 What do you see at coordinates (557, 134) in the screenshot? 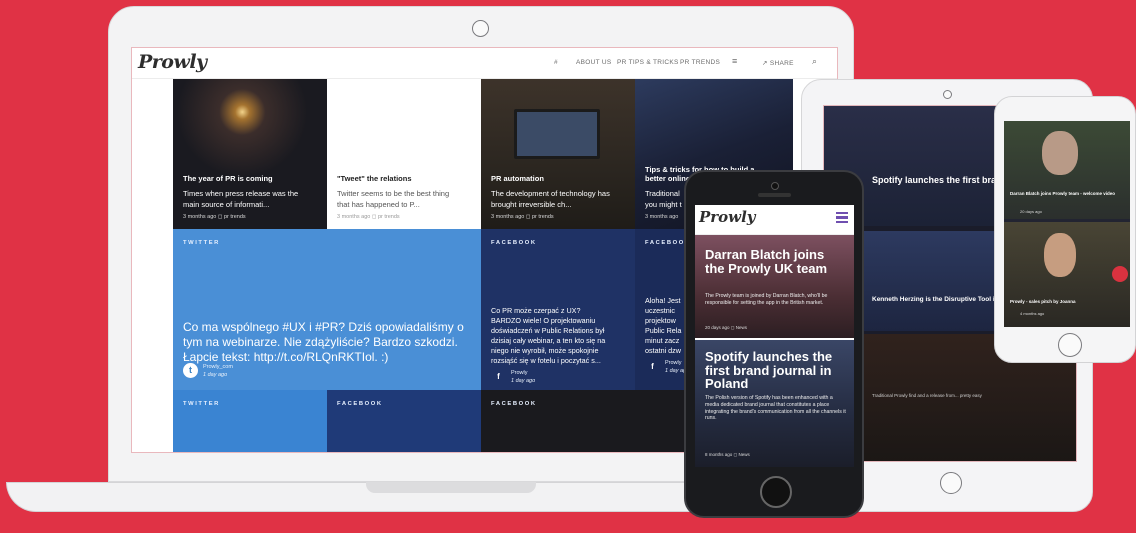
I see `monitor-image` at bounding box center [557, 134].